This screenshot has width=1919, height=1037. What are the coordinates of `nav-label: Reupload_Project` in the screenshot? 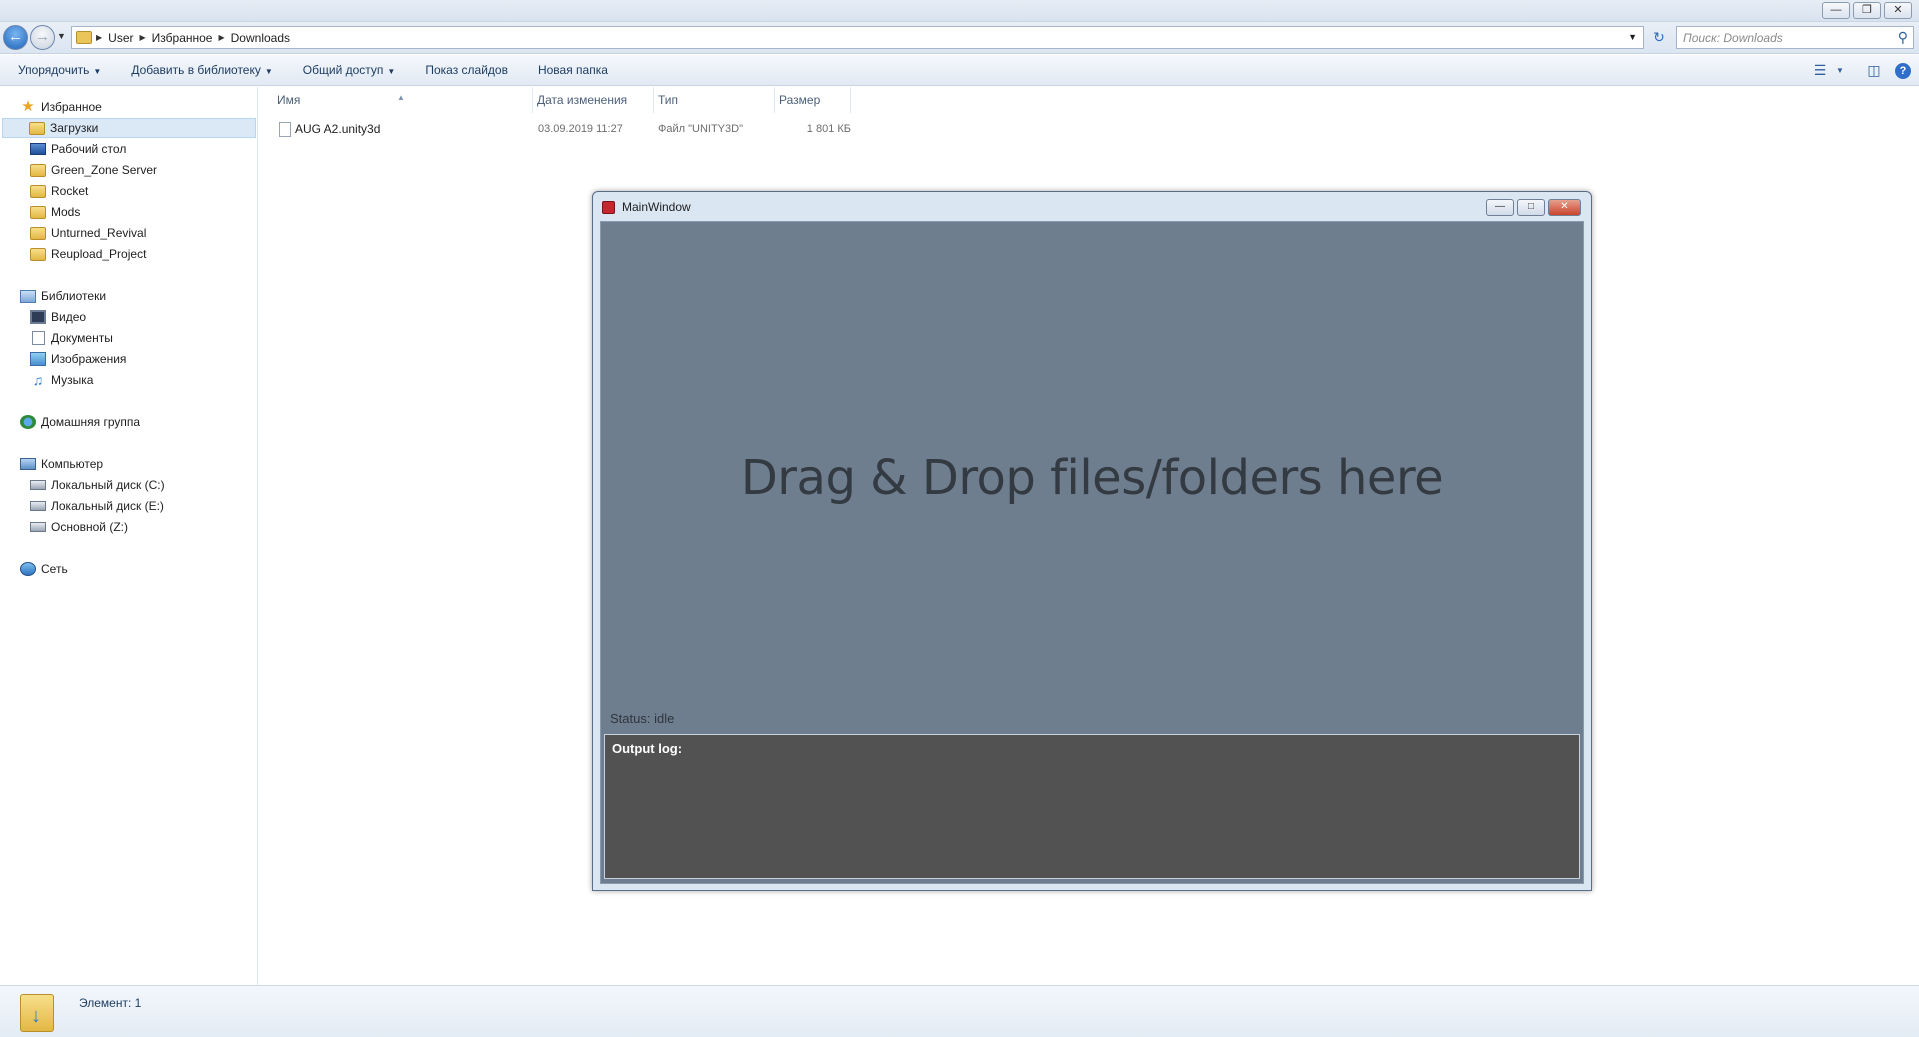 It's located at (99, 254).